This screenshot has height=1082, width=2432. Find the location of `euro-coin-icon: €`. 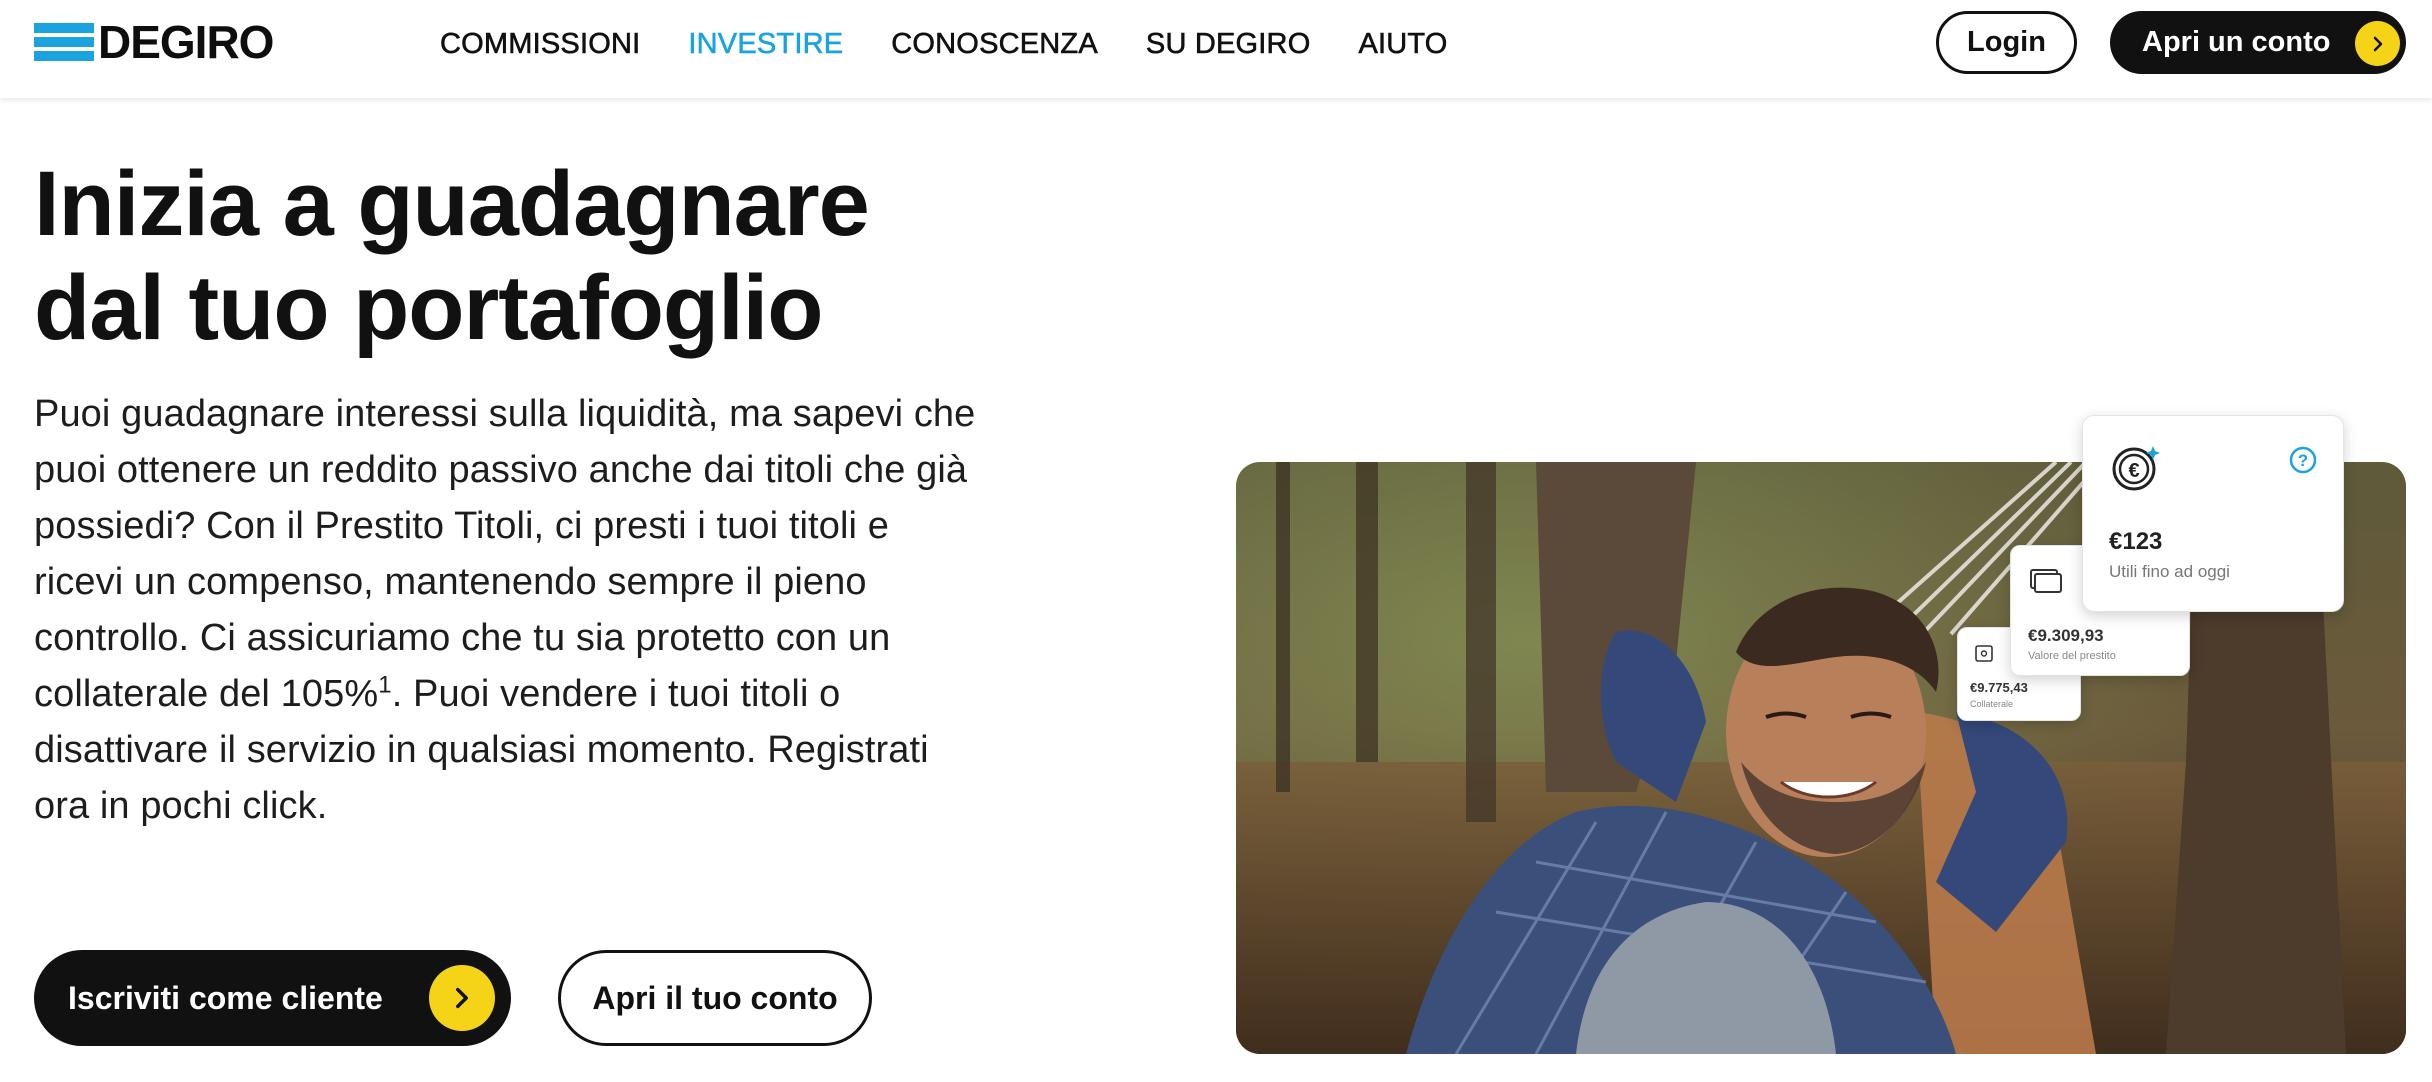

euro-coin-icon: € is located at coordinates (2136, 468).